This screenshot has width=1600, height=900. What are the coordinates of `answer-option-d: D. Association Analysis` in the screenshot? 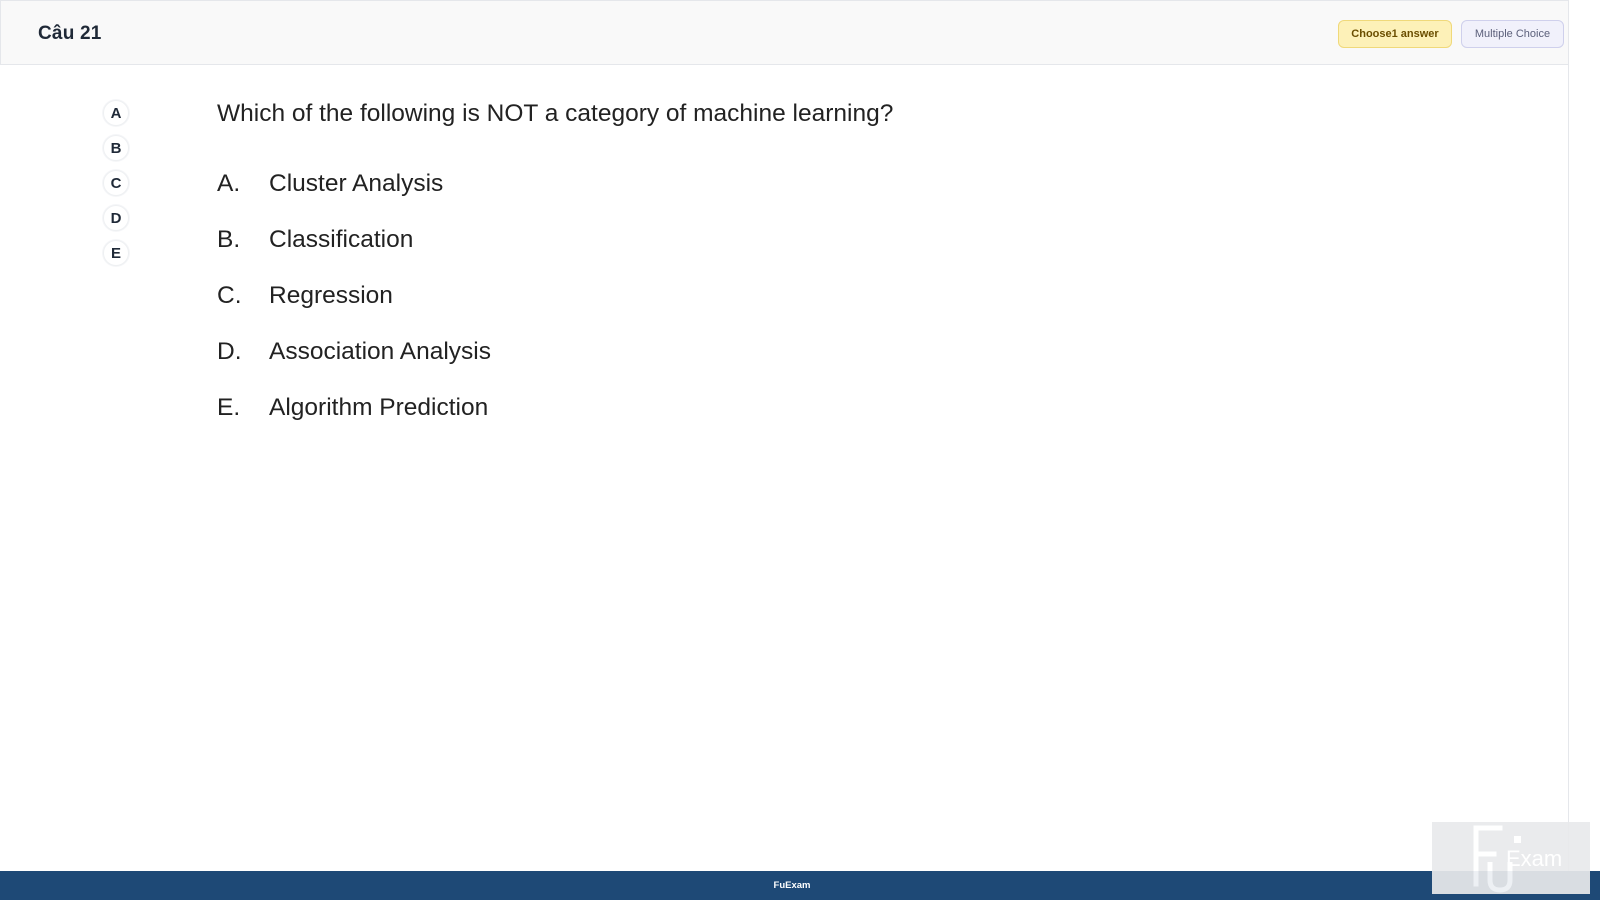 It's located at (354, 352).